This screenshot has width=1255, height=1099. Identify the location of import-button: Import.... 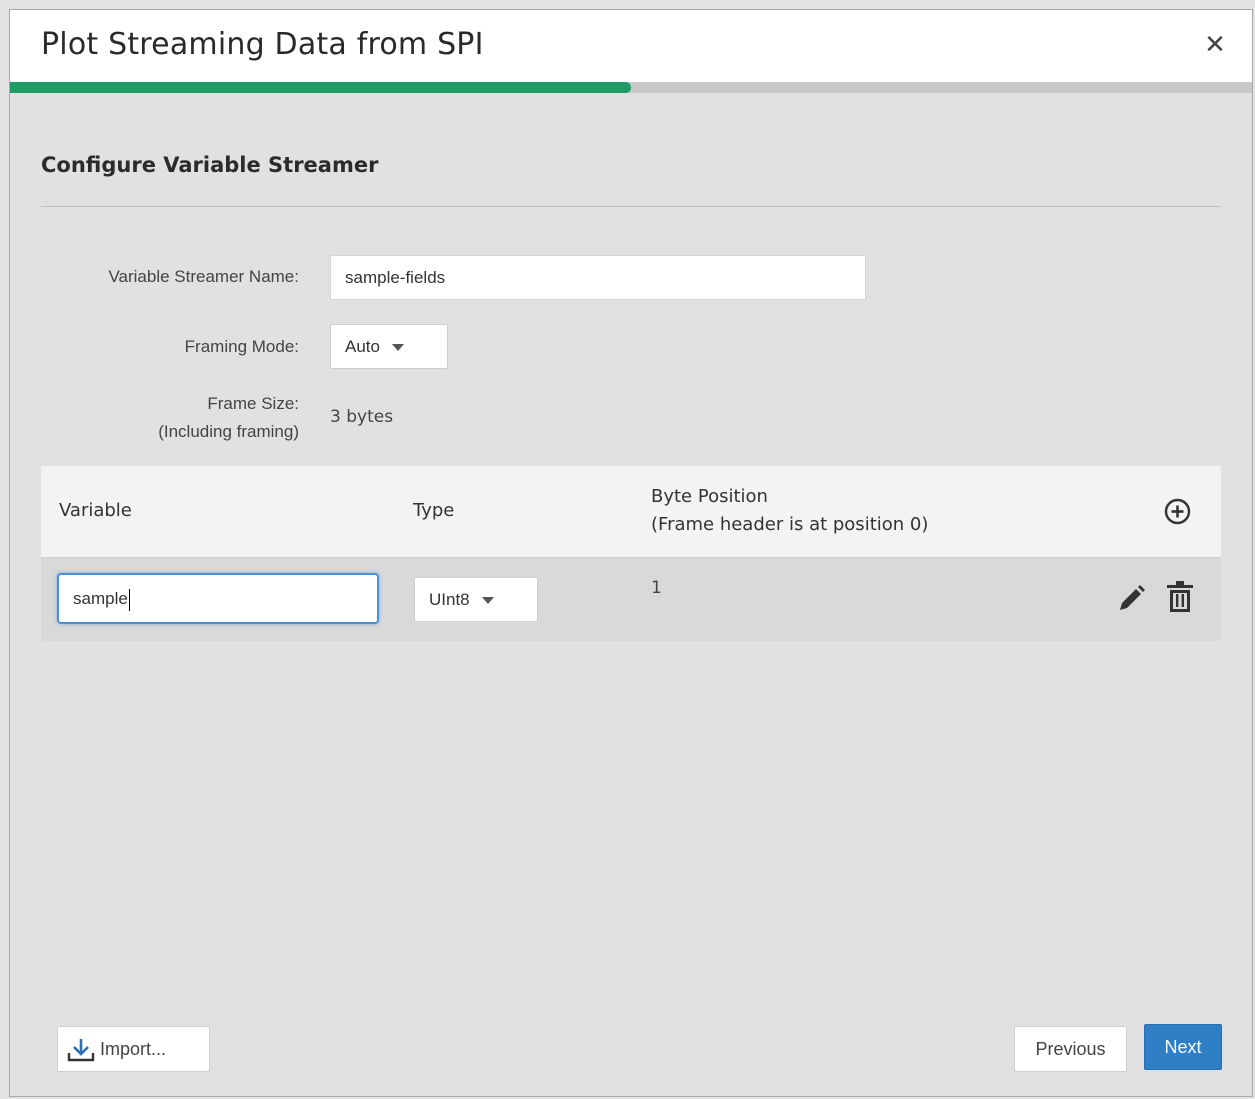
(133, 1049).